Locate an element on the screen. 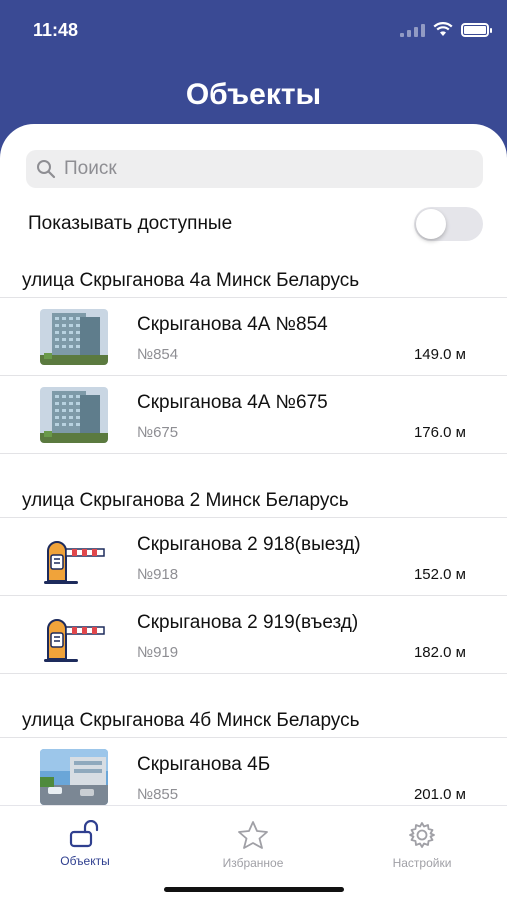  search-input: Поиск is located at coordinates (254, 169).